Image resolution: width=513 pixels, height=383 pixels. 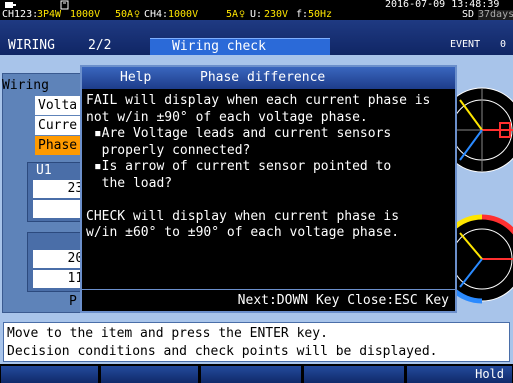 I want to click on screen-title: WIRING, so click(x=31, y=45).